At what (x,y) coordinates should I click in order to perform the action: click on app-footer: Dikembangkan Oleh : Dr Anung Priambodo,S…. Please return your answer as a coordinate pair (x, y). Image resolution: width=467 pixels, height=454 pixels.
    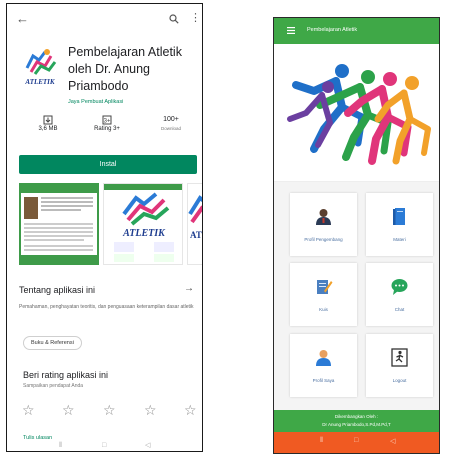
    Looking at the image, I should click on (356, 421).